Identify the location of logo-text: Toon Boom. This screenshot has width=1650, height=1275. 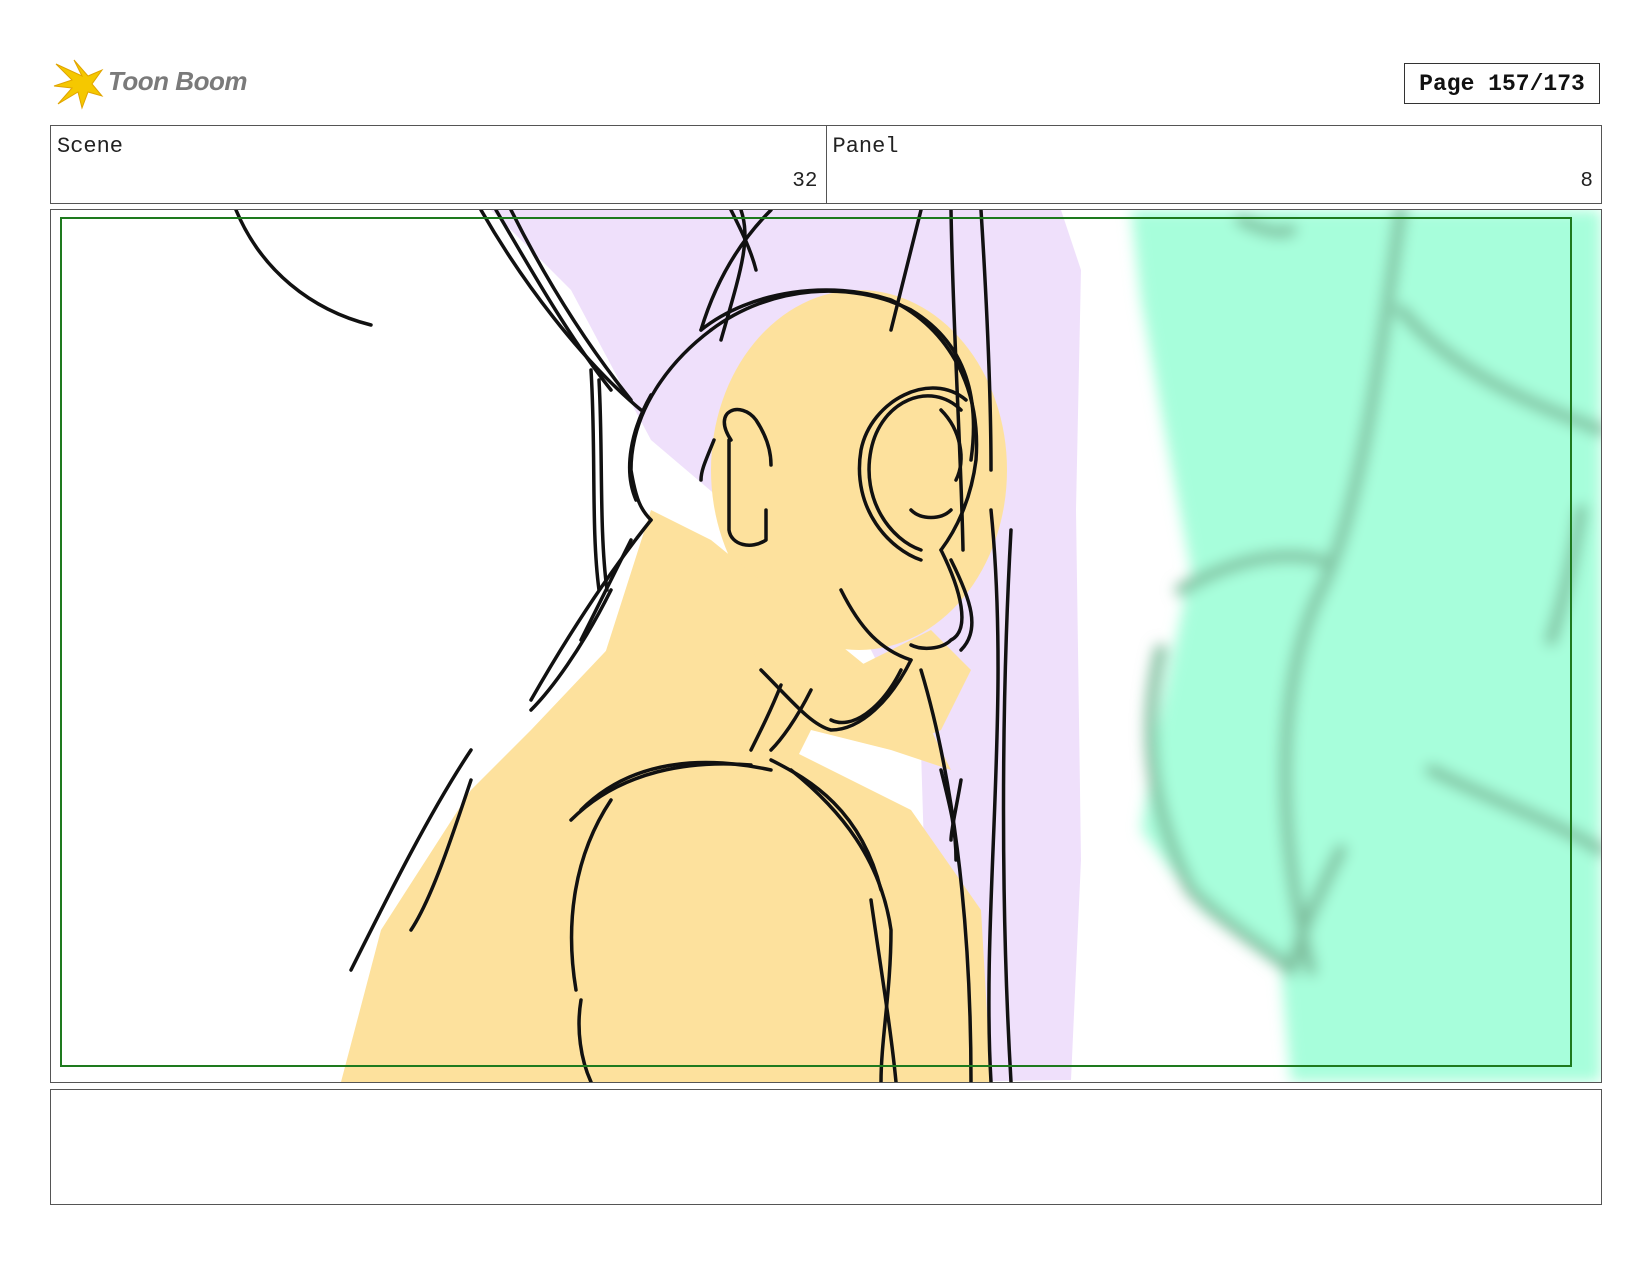
(177, 81).